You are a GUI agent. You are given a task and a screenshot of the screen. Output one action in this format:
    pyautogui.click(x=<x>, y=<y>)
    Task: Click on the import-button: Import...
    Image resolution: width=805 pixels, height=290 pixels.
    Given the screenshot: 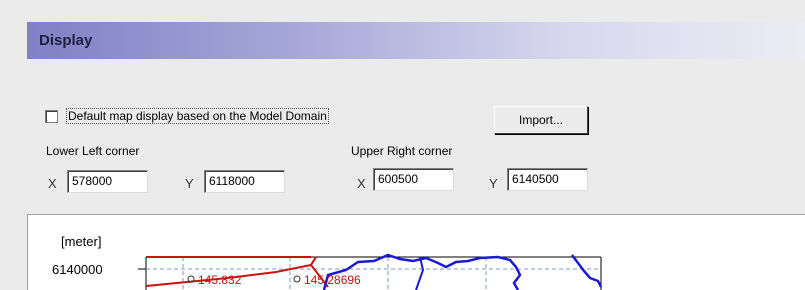 What is the action you would take?
    pyautogui.click(x=541, y=120)
    